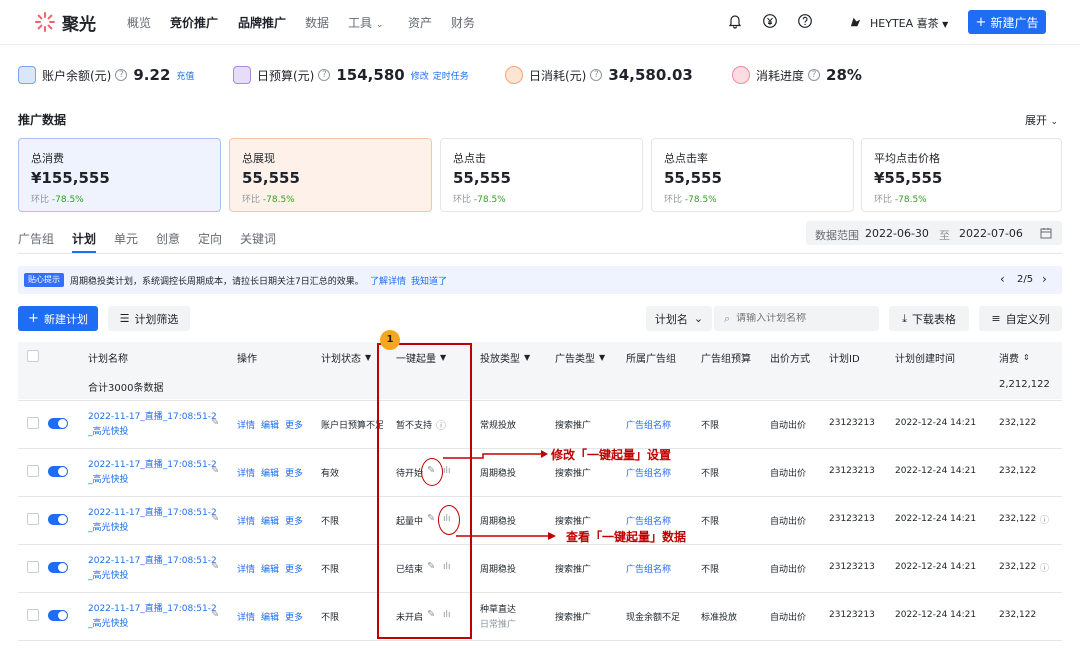 This screenshot has height=659, width=1080. Describe the element at coordinates (934, 233) in the screenshot. I see `date-range-picker: 数据范围 2022-06-30 至 2022-07-06` at that location.